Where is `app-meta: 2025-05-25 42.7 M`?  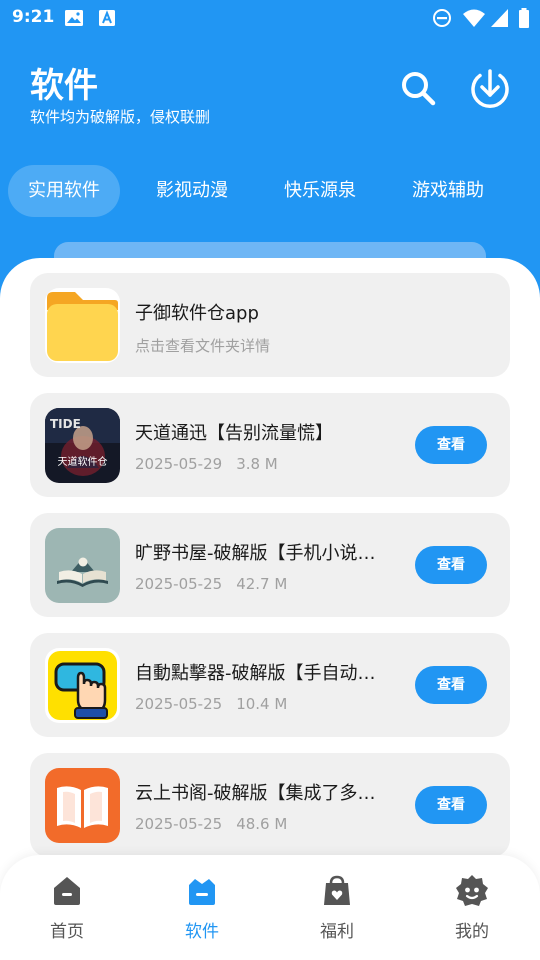
app-meta: 2025-05-25 42.7 M is located at coordinates (218, 584).